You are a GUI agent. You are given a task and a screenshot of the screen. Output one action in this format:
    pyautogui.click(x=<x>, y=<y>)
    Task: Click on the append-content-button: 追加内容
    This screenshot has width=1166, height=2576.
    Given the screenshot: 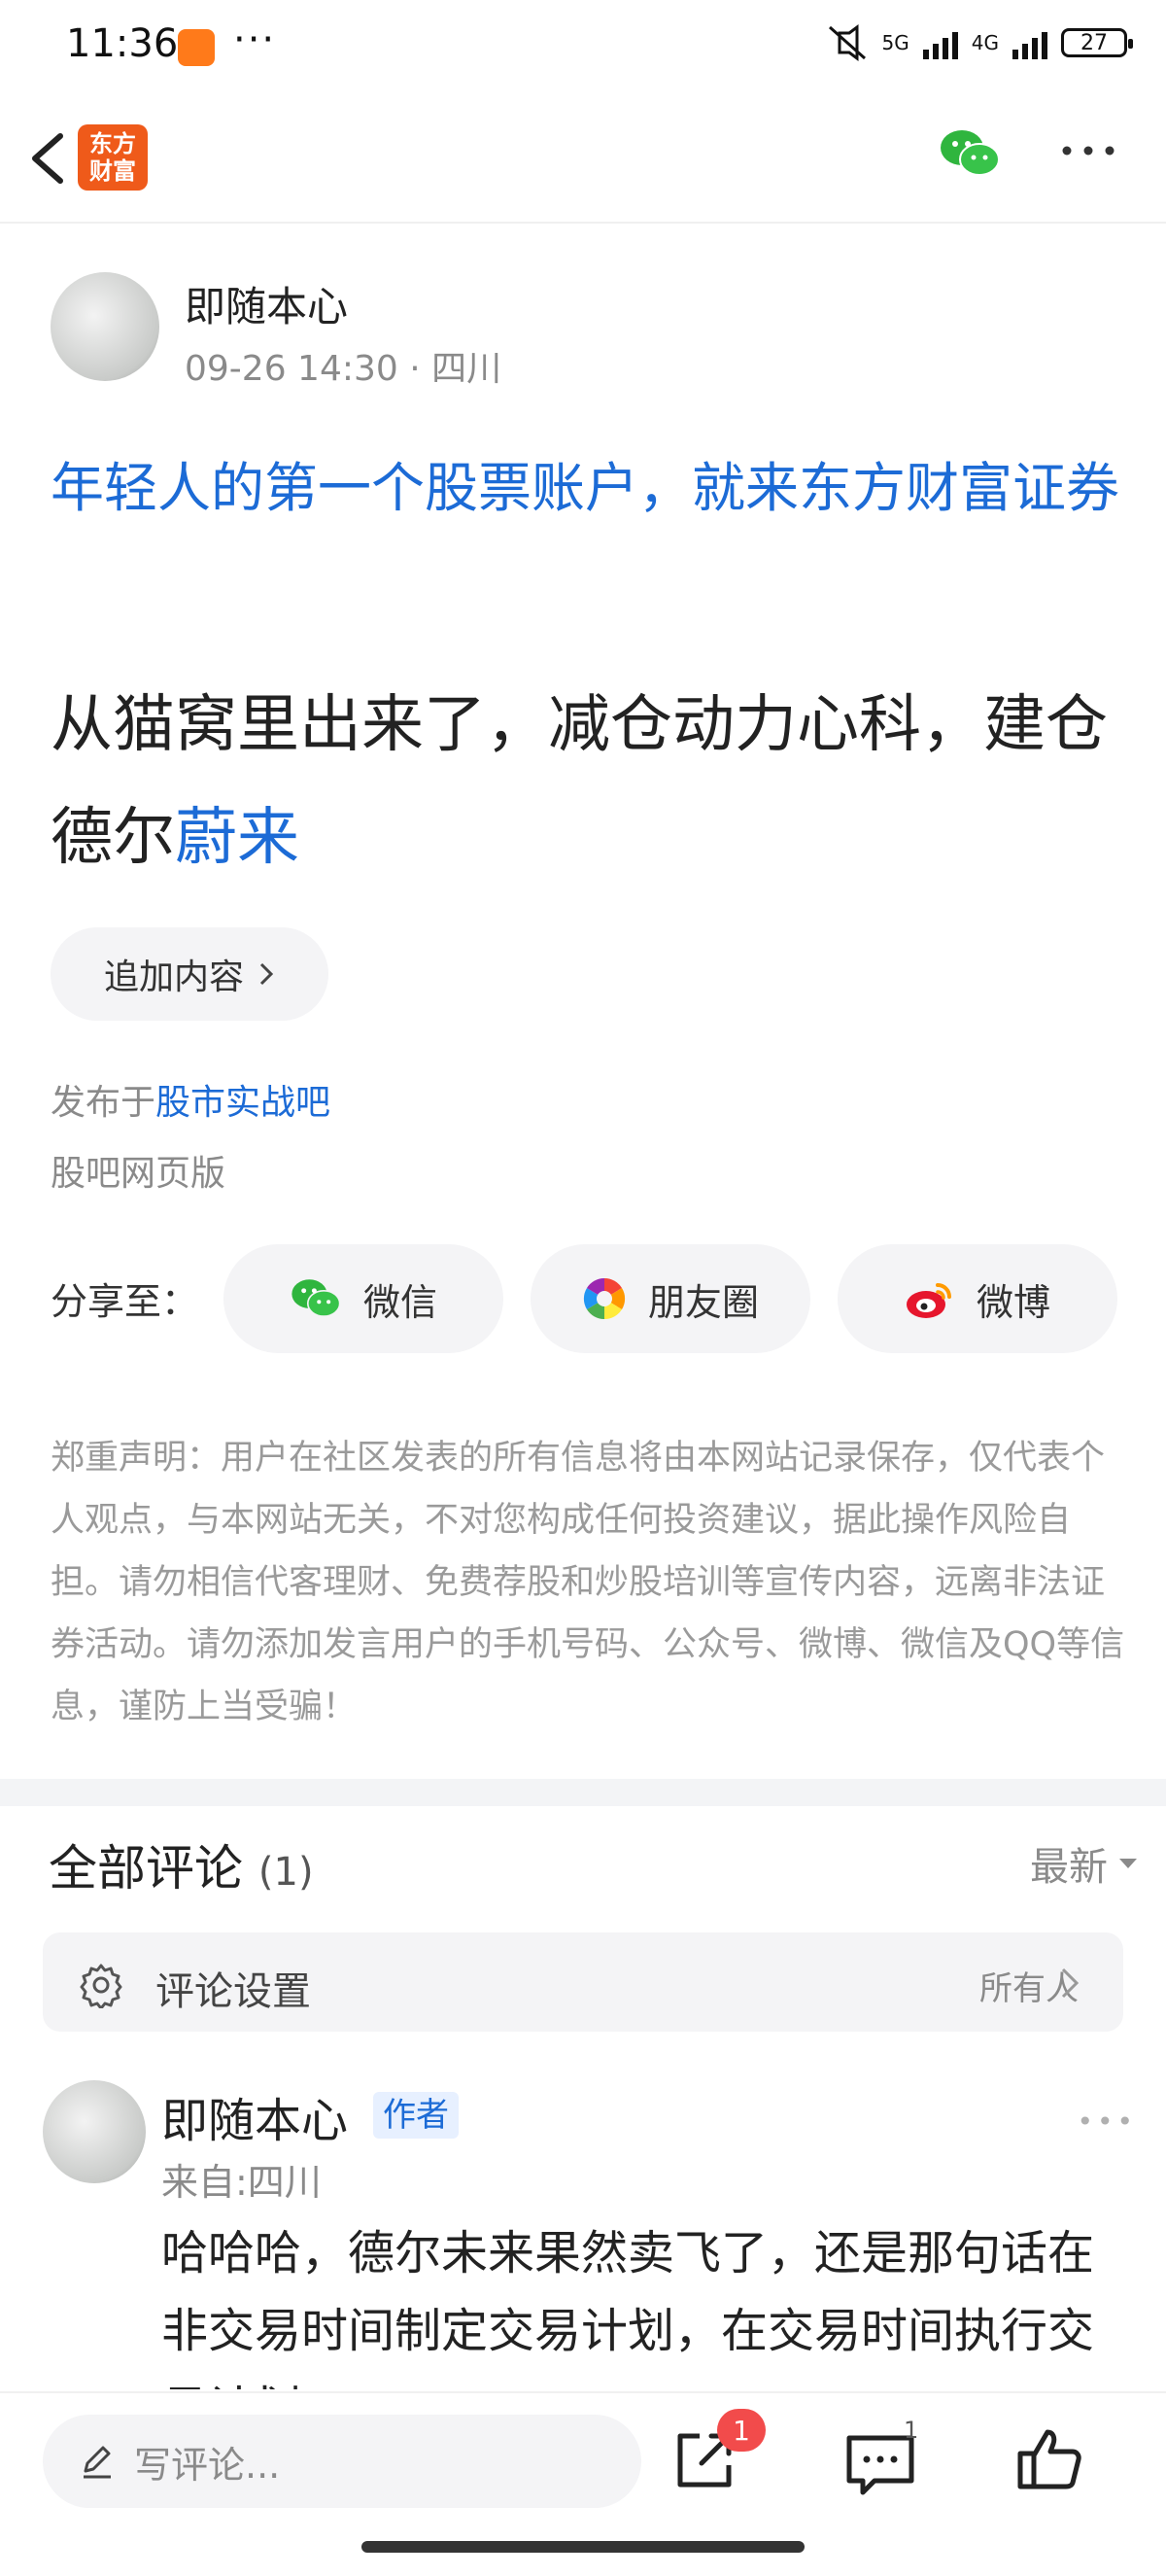 What is the action you would take?
    pyautogui.click(x=189, y=974)
    